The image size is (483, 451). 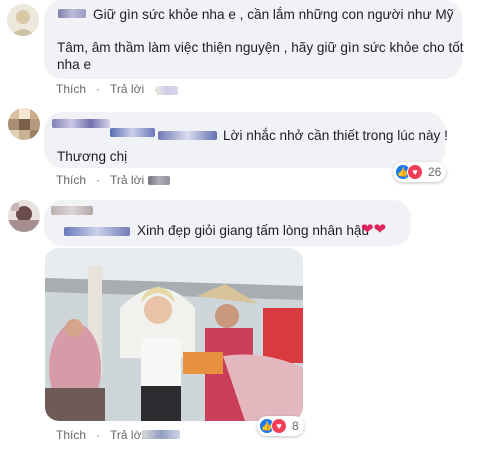 I want to click on comment-text: nha e, so click(x=74, y=64).